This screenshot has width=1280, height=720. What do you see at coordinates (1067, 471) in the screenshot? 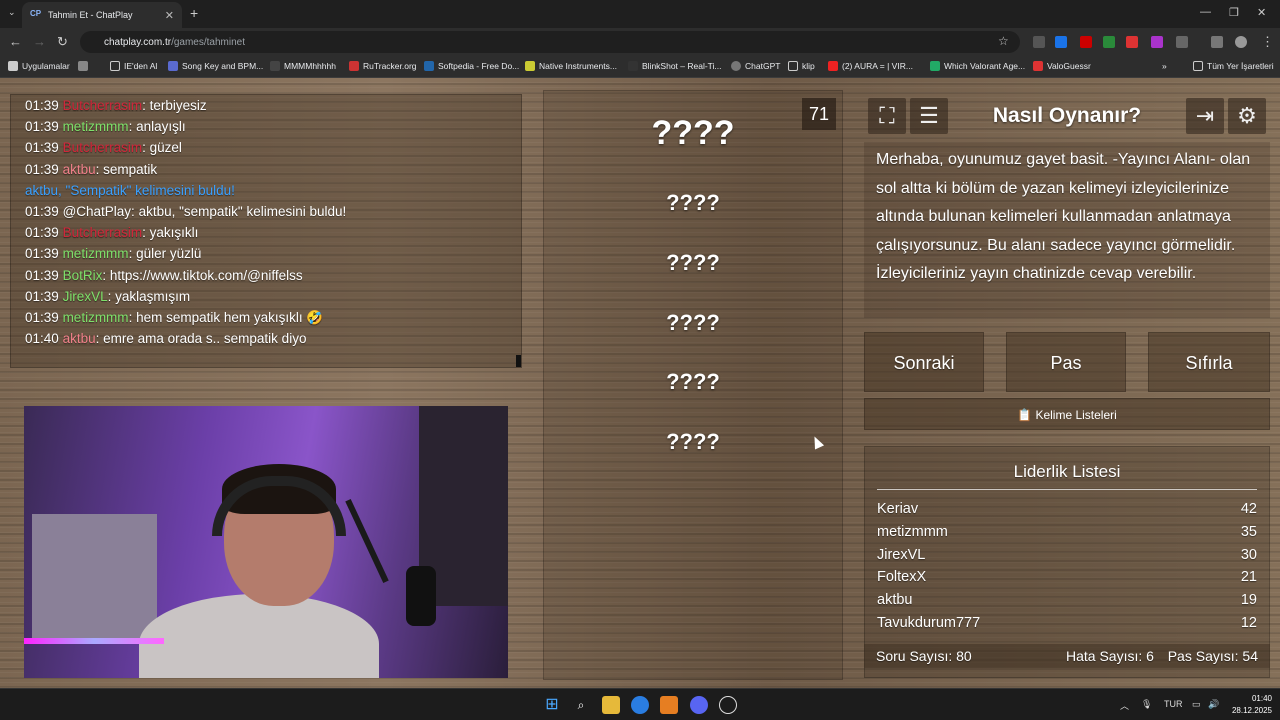
I see `leaderboard-title: Liderlik Listesi` at bounding box center [1067, 471].